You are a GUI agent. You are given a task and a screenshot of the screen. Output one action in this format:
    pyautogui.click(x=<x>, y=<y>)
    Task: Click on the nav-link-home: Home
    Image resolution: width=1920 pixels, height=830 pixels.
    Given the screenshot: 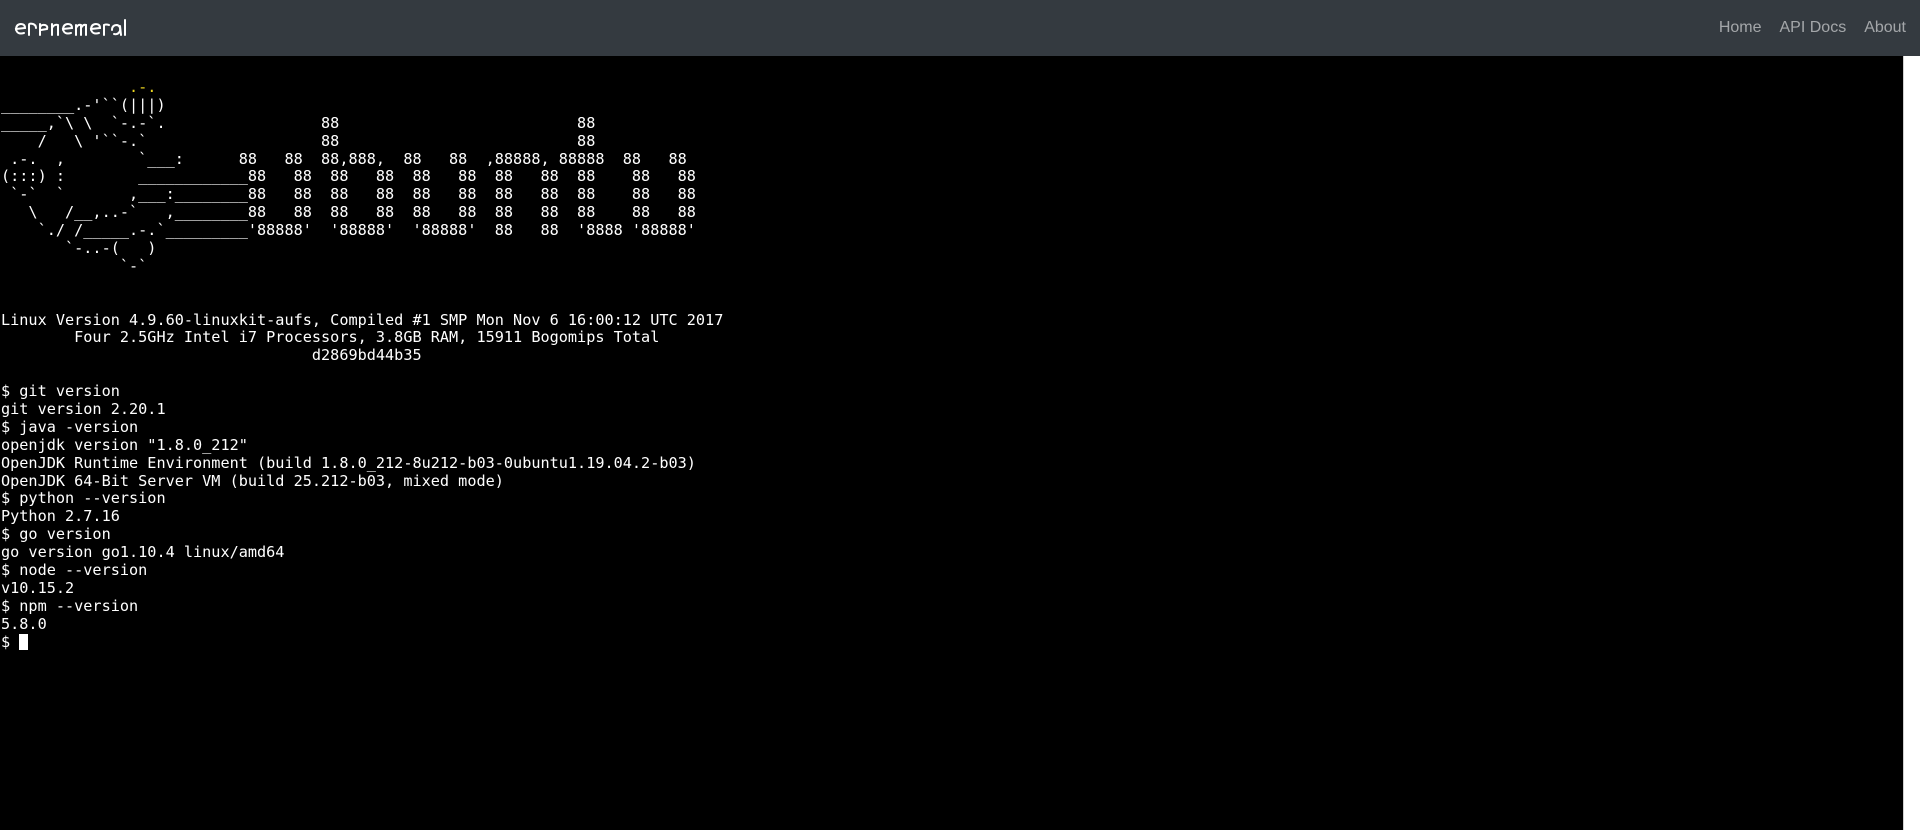 What is the action you would take?
    pyautogui.click(x=1740, y=28)
    